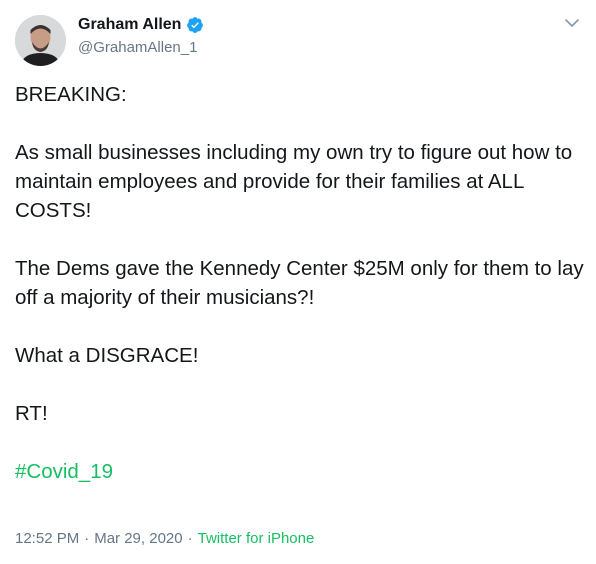 The width and height of the screenshot is (596, 564). I want to click on author-handle: @GrahamAllen_1, so click(137, 47).